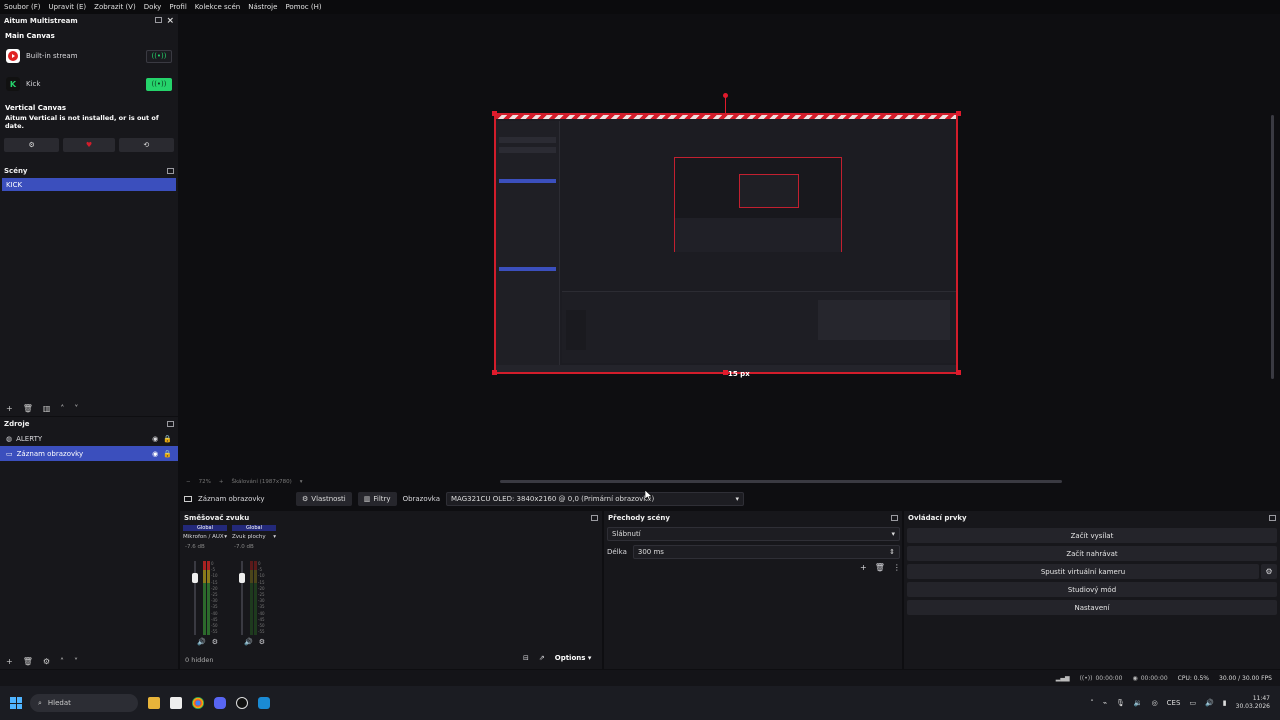 This screenshot has height=720, width=1280. I want to click on record-time: 00:00:00, so click(1154, 678).